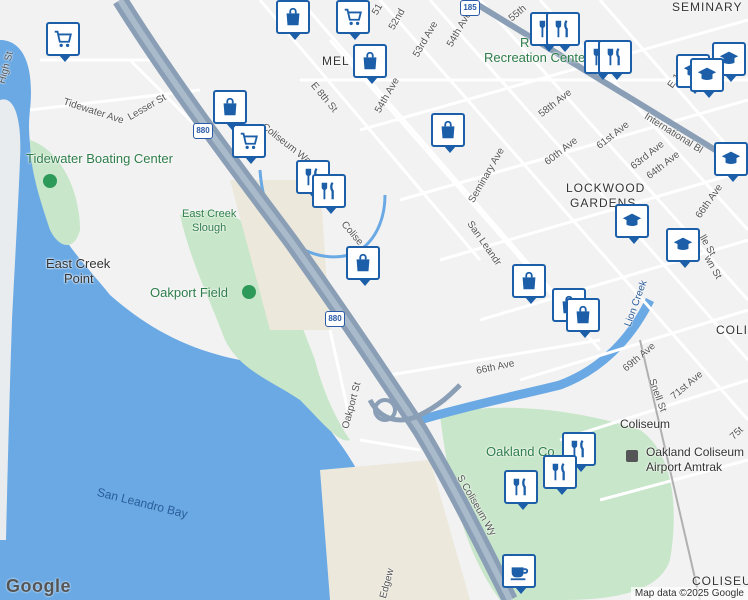  I want to click on train-icon, so click(632, 456).